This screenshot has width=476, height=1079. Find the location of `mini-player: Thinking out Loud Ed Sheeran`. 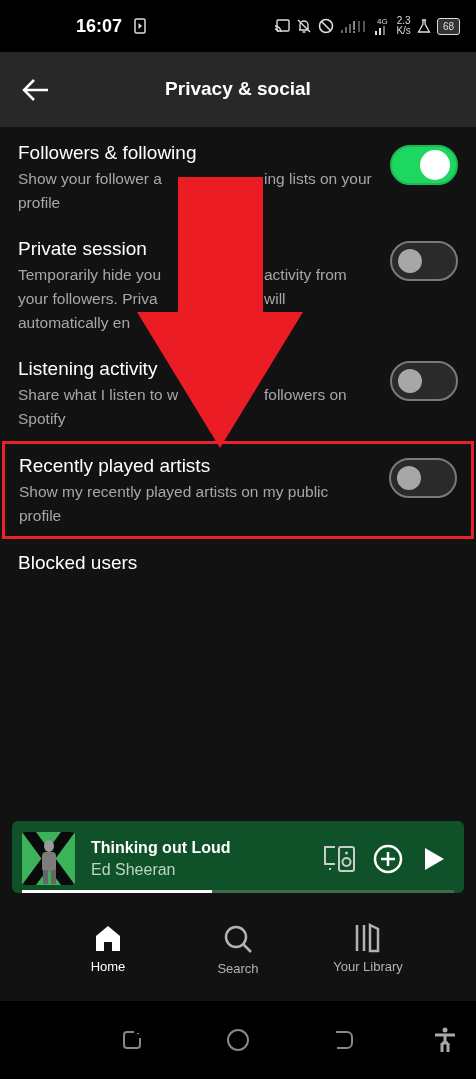

mini-player: Thinking out Loud Ed Sheeran is located at coordinates (238, 857).